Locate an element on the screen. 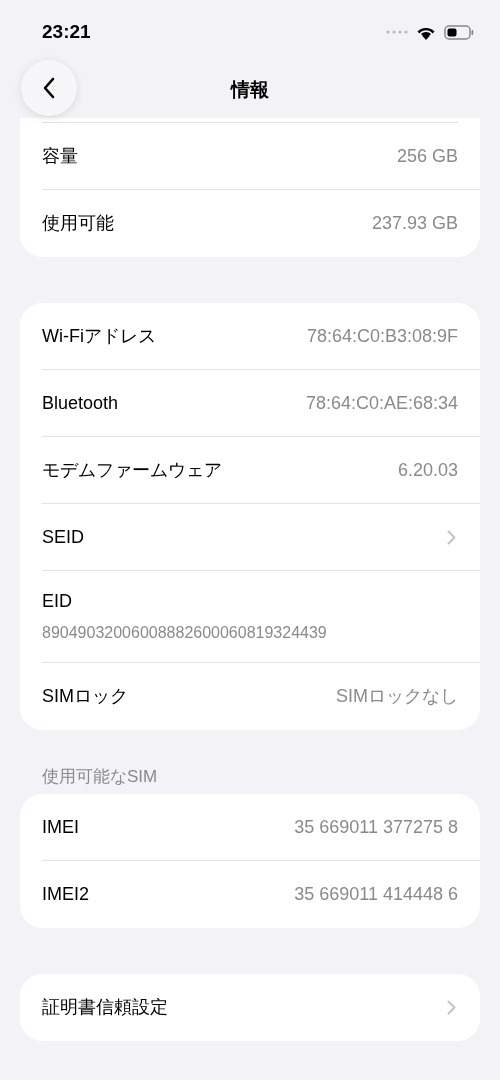 This screenshot has width=500, height=1080. row-label: 容量 is located at coordinates (60, 156).